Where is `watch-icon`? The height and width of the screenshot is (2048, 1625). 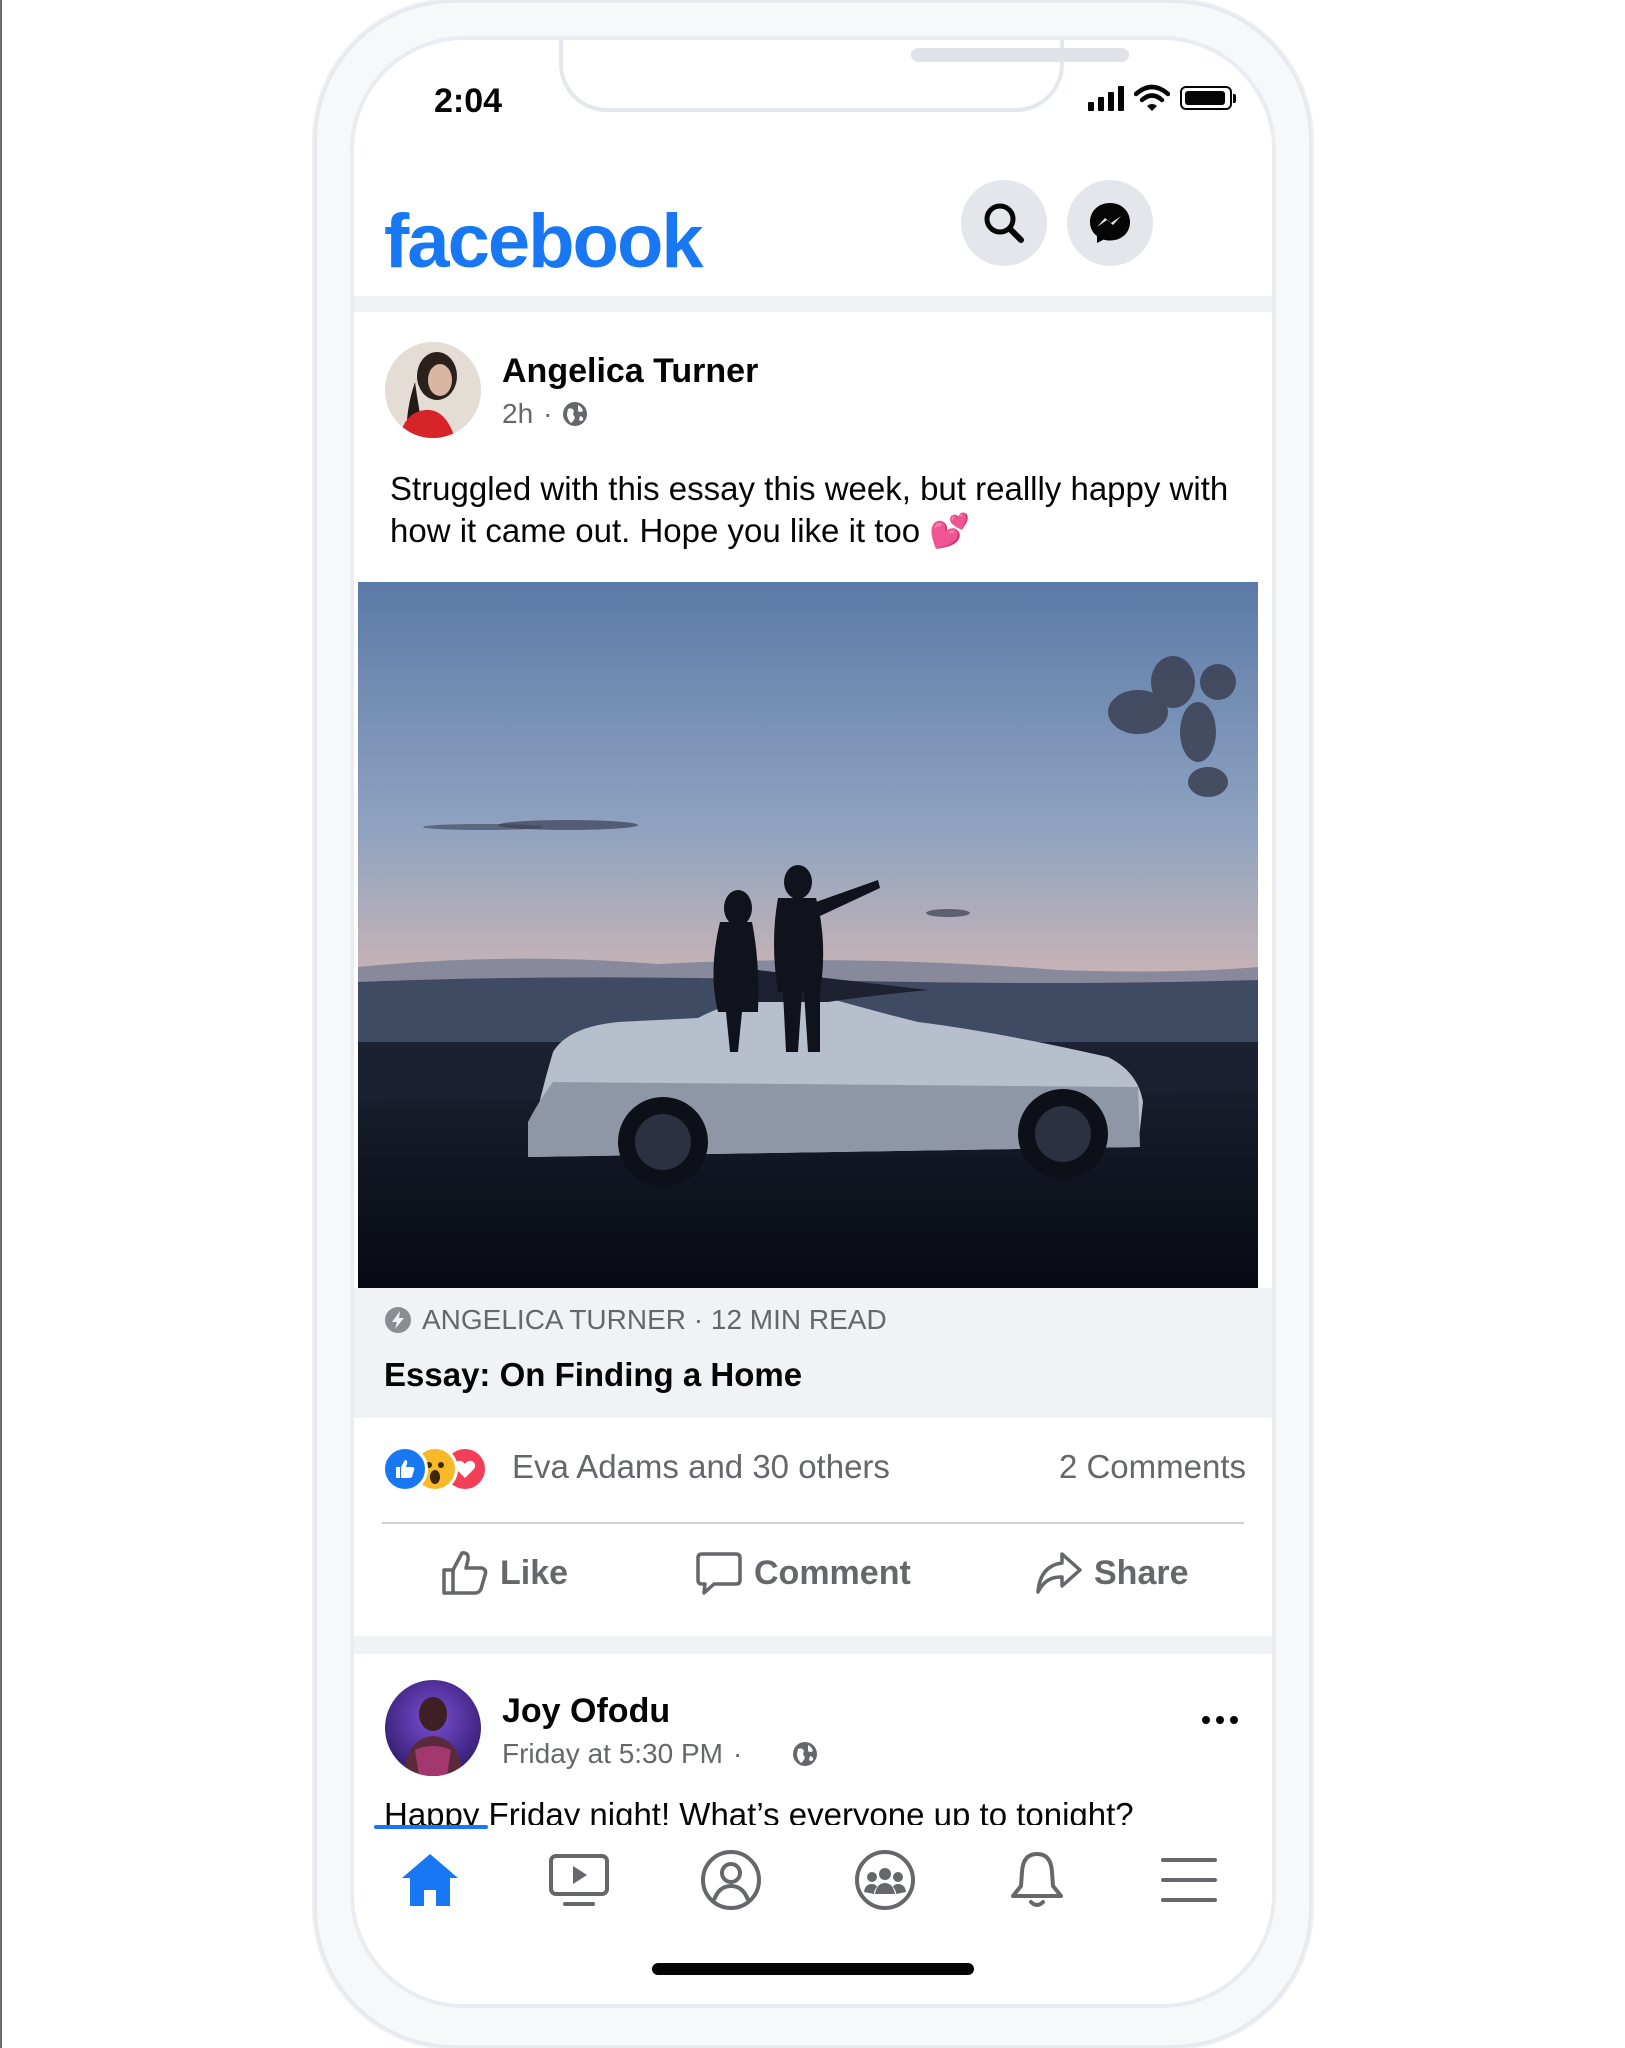 watch-icon is located at coordinates (579, 1880).